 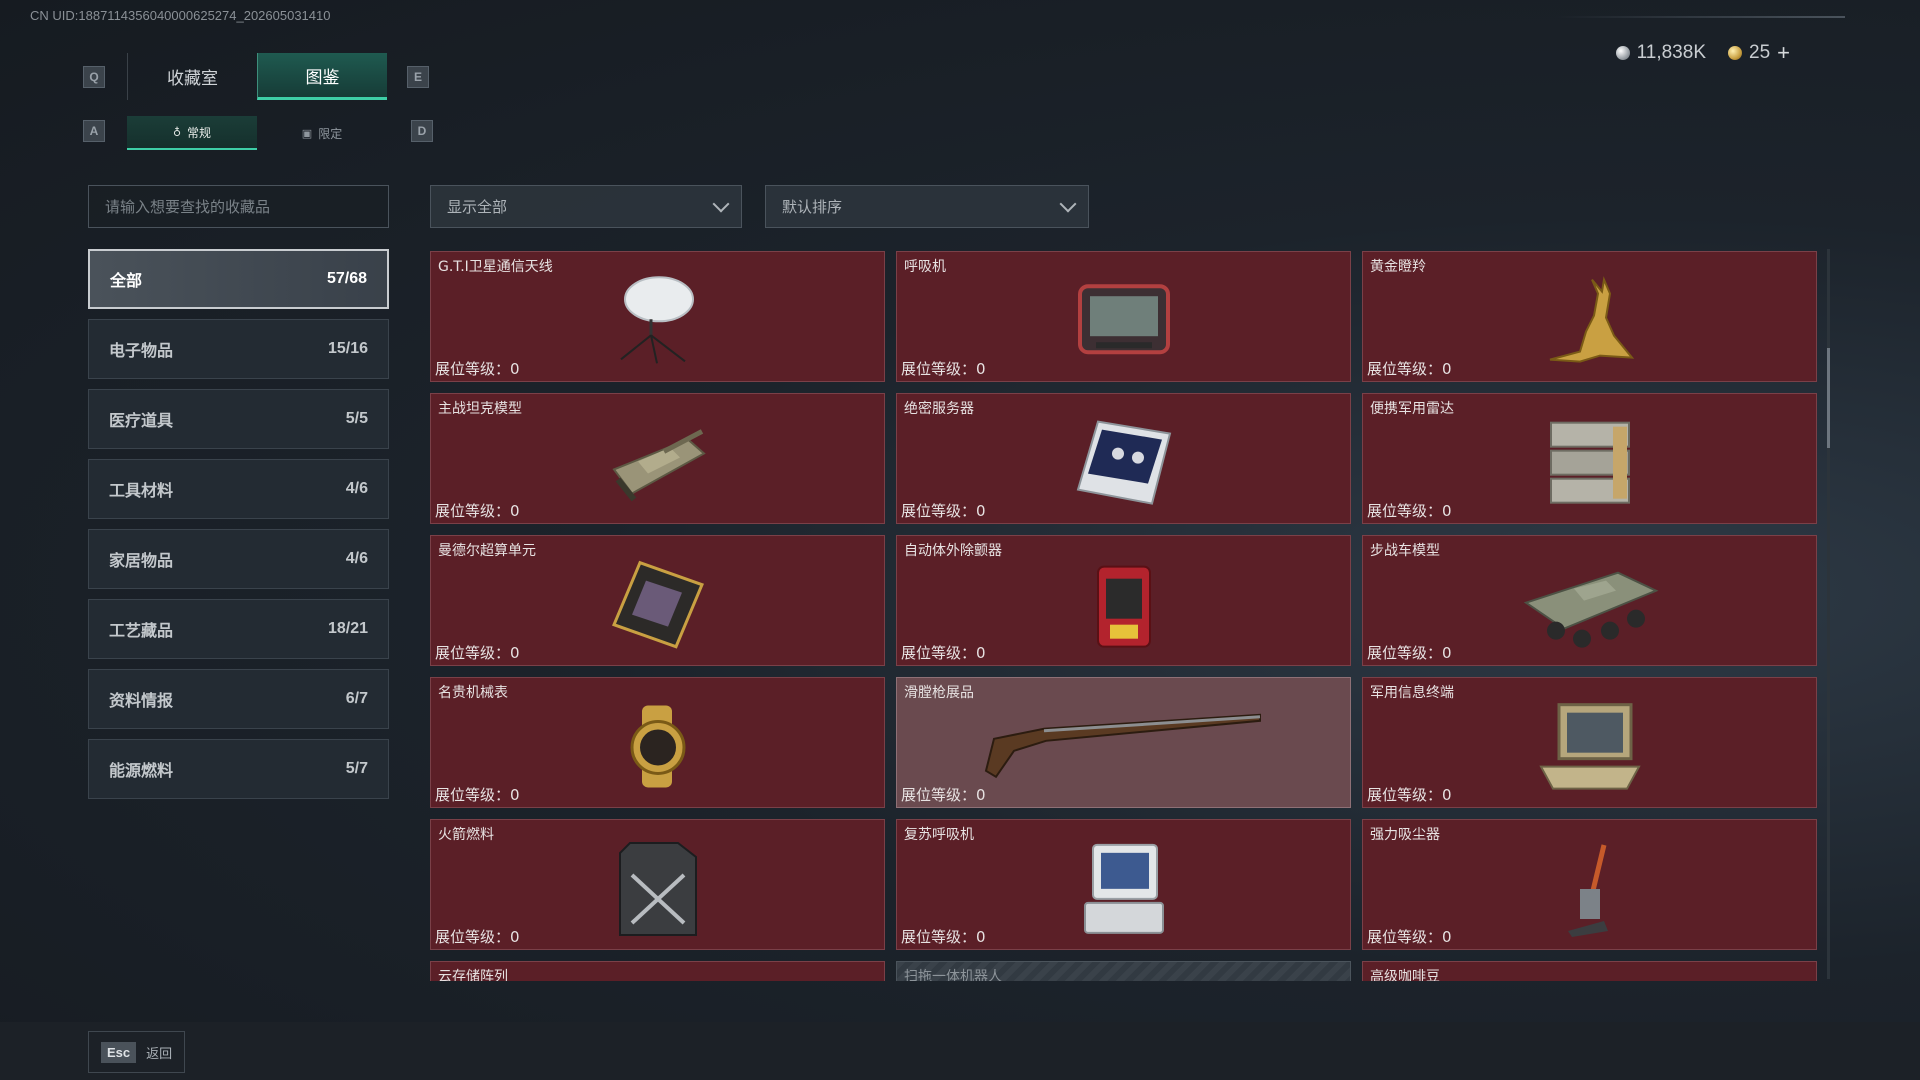 I want to click on subtab-regular: ♁ 常规, so click(x=192, y=133).